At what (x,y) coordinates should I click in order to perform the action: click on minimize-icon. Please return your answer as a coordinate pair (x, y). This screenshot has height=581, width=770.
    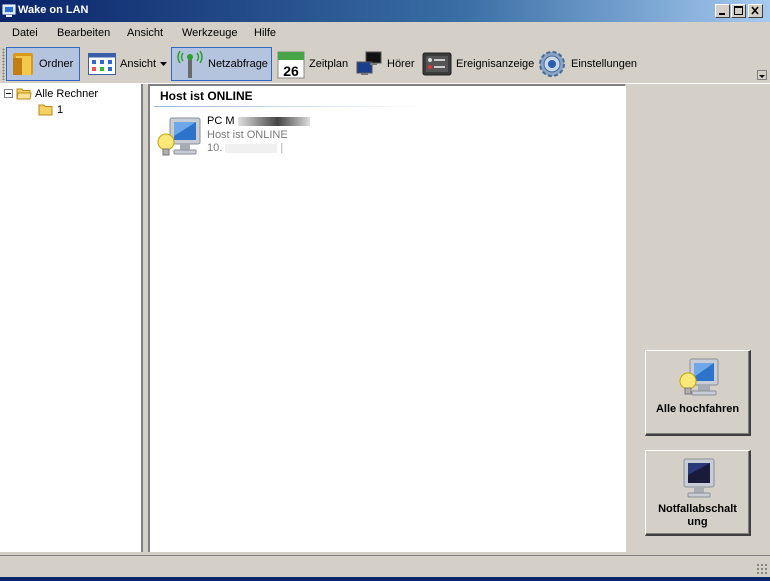
    Looking at the image, I should click on (722, 14).